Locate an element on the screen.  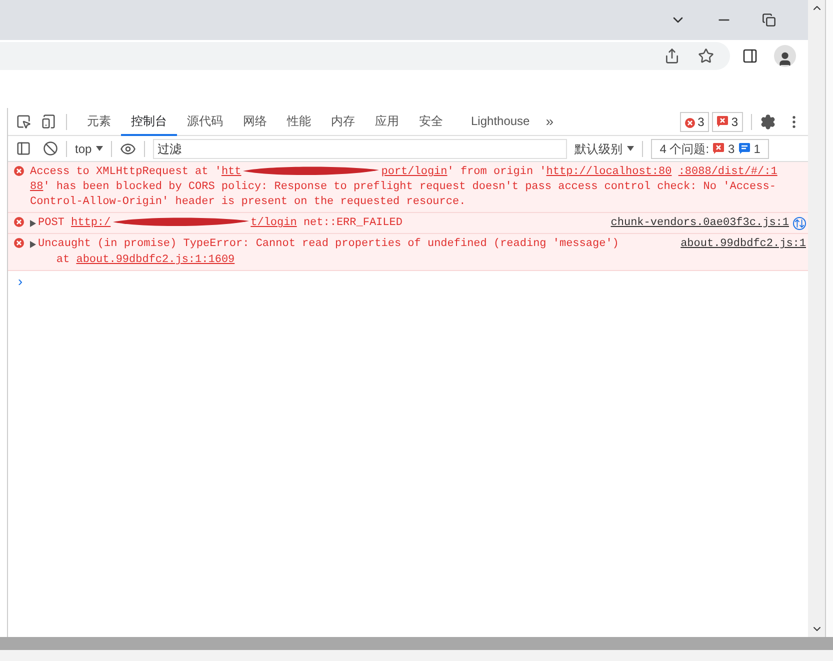
console-prompt: › is located at coordinates (408, 282).